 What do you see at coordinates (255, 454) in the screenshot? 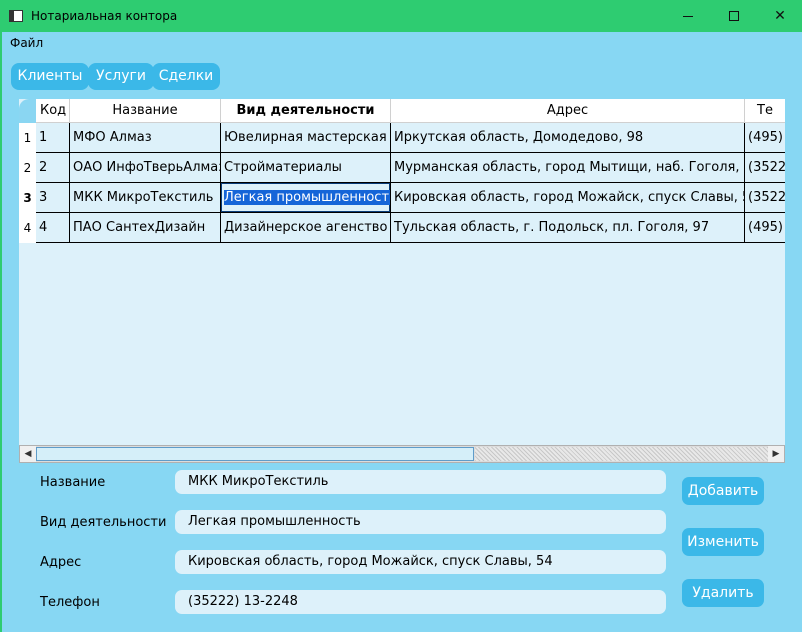
I see `scrollbar-thumb` at bounding box center [255, 454].